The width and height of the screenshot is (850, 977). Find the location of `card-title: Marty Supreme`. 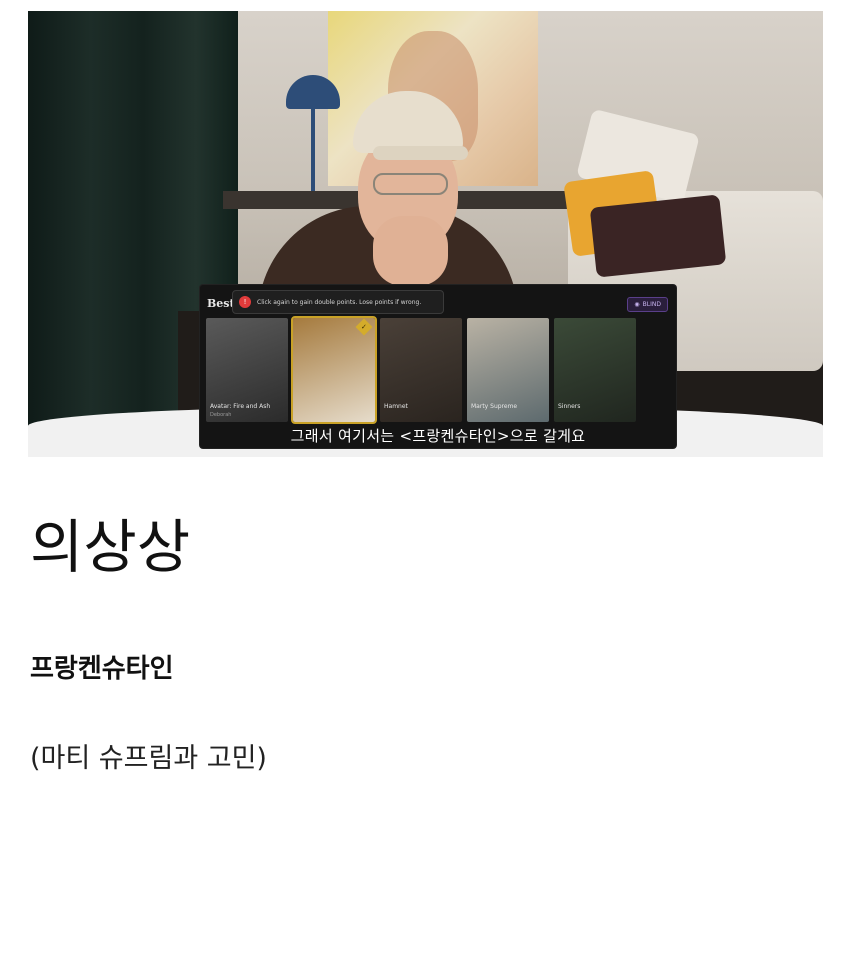

card-title: Marty Supreme is located at coordinates (494, 406).